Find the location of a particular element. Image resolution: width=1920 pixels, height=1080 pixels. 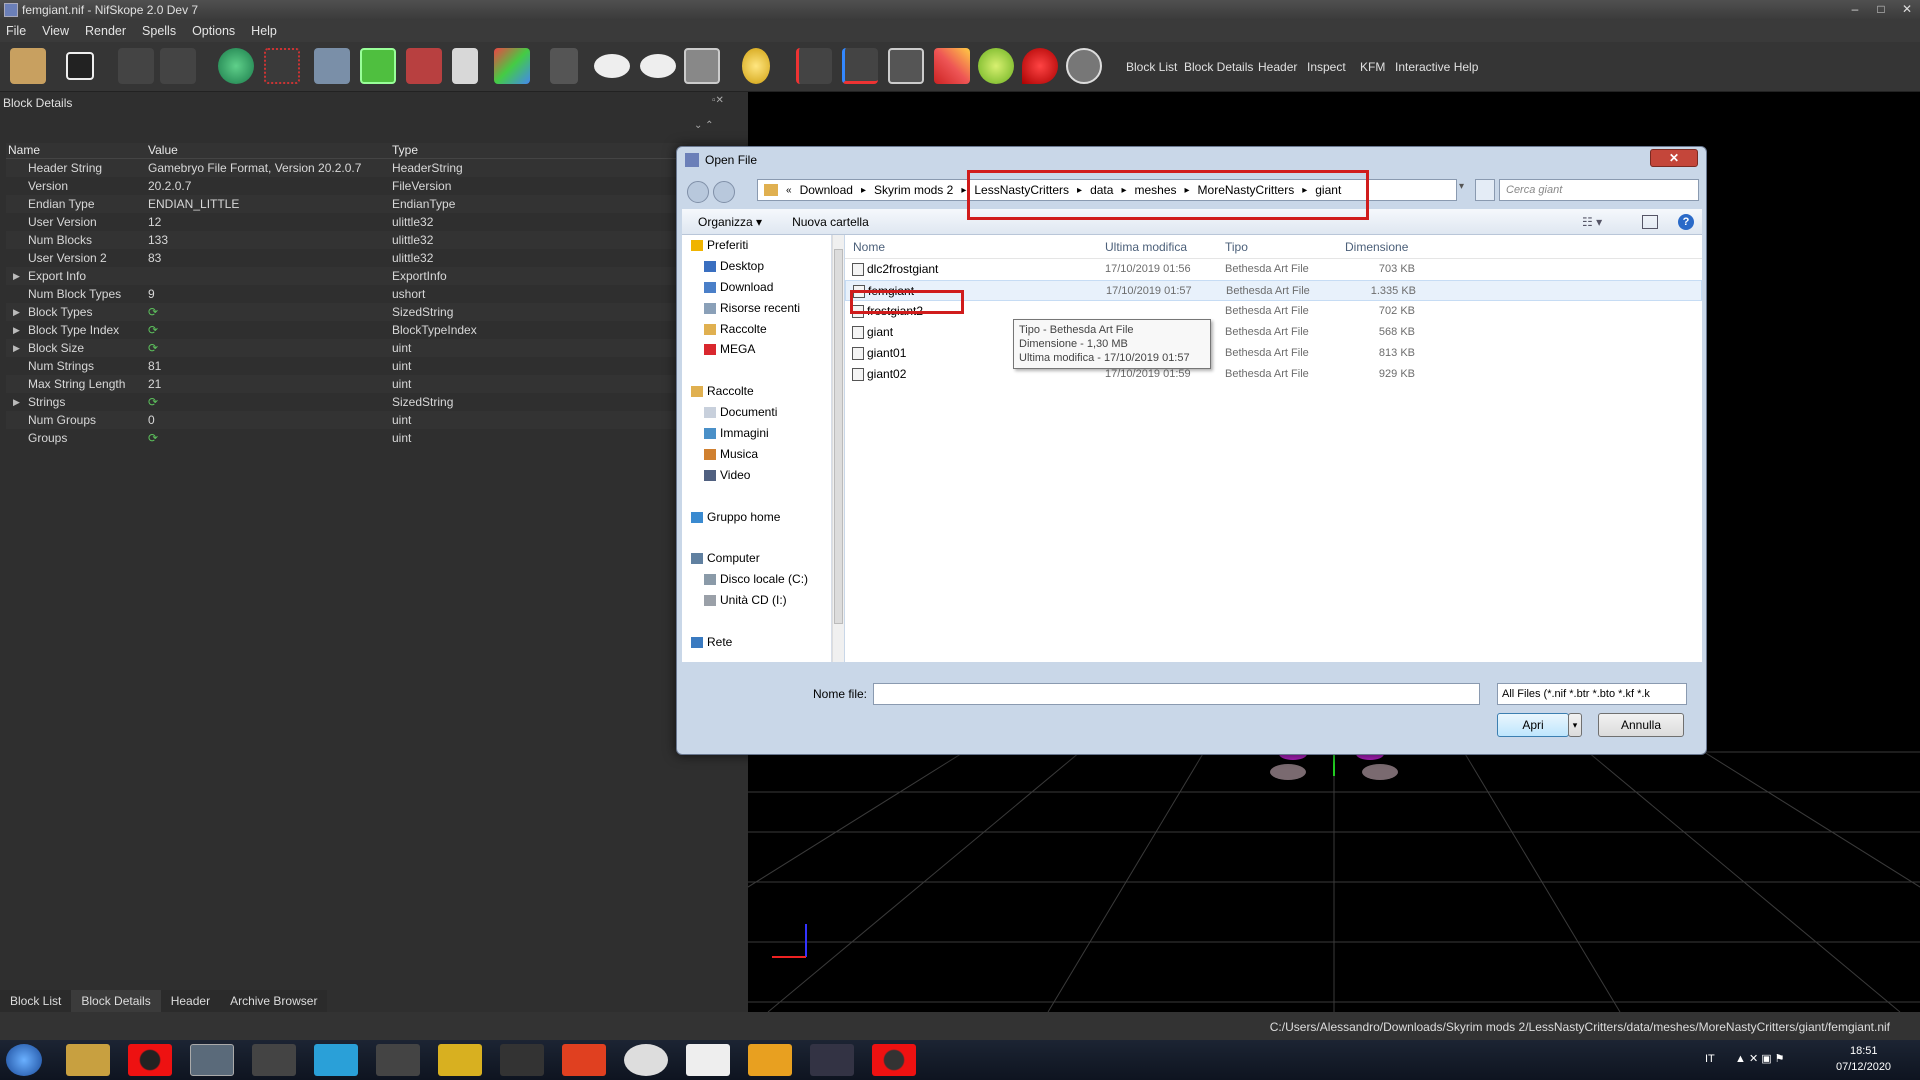

footsteps-icon is located at coordinates (564, 66).